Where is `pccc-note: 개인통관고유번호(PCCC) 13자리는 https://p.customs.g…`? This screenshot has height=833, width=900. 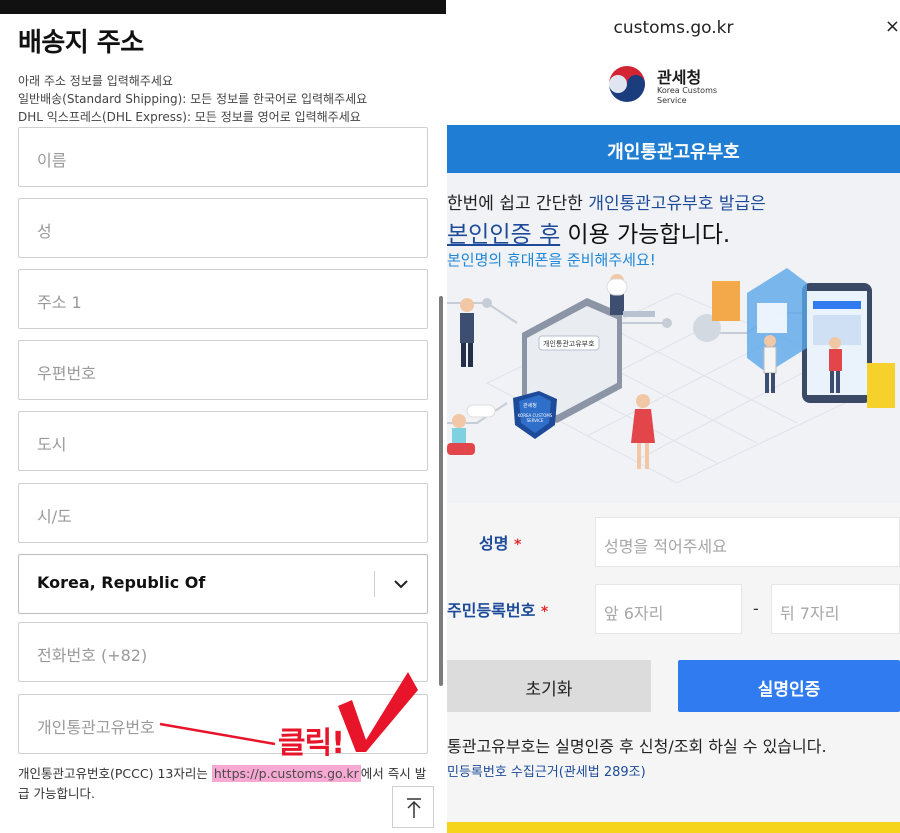
pccc-note: 개인통관고유번호(PCCC) 13자리는 https://p.customs.g… is located at coordinates (223, 784).